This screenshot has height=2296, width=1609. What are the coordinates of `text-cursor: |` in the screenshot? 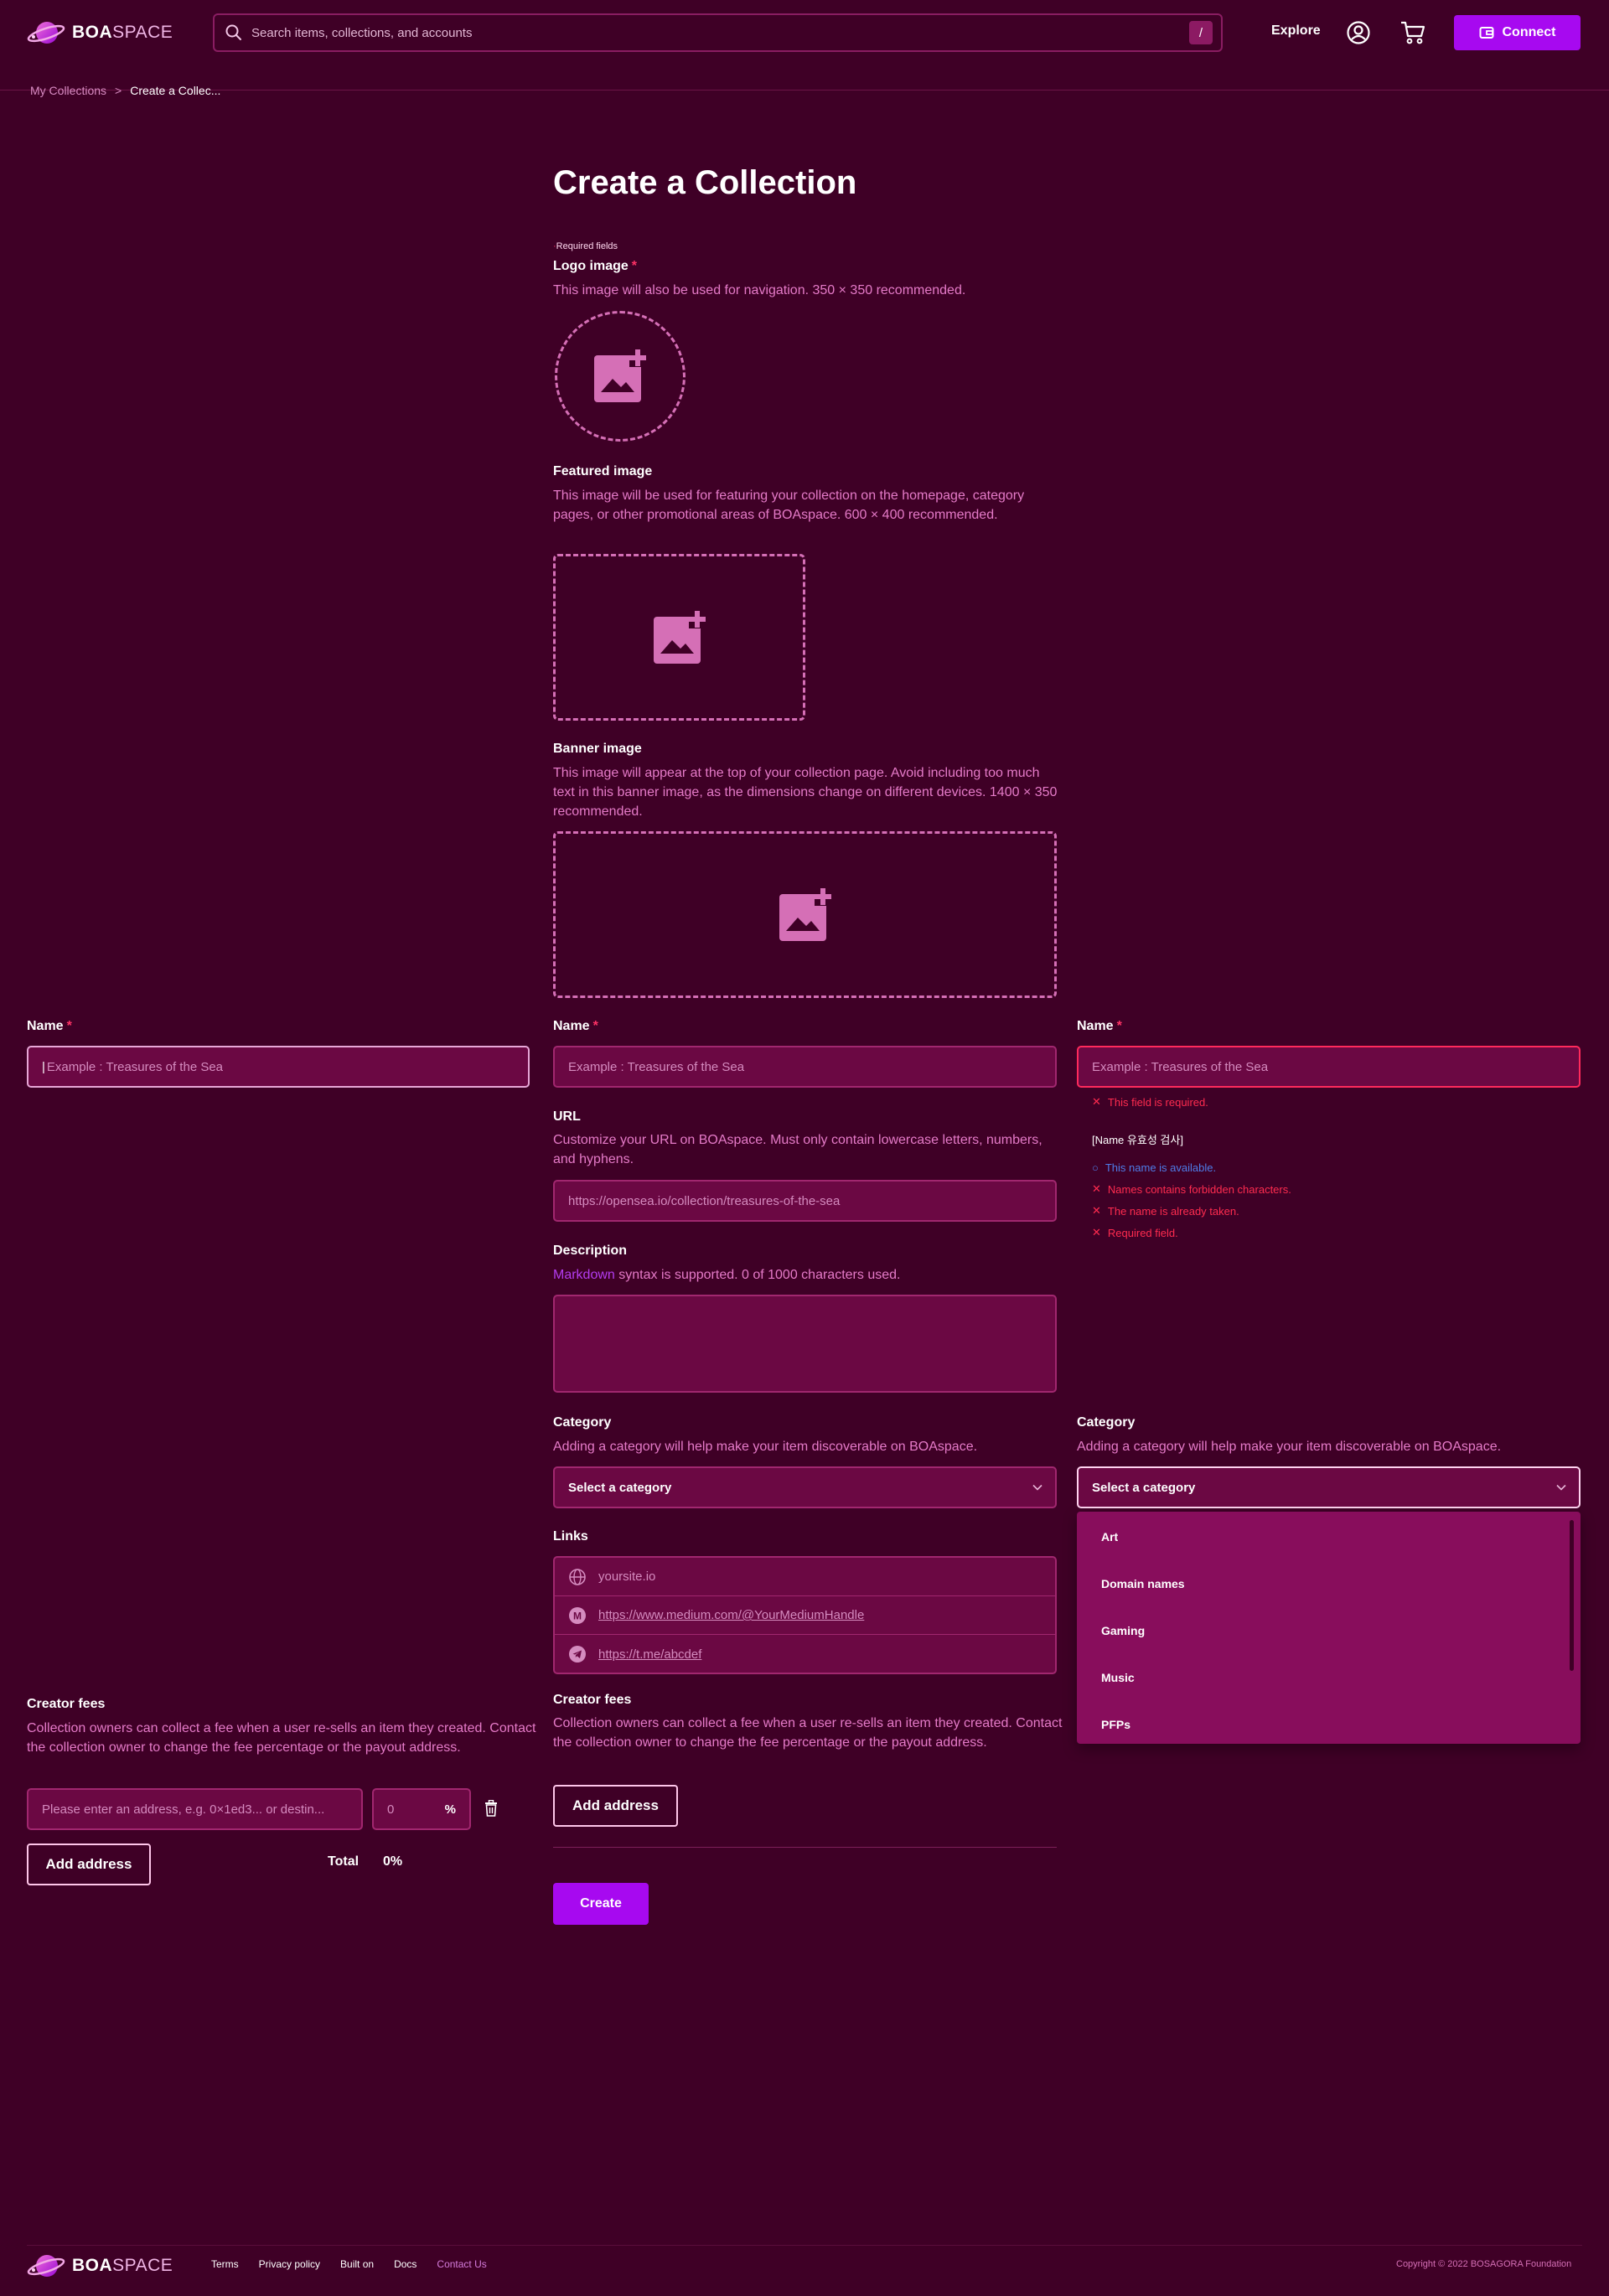 It's located at (43, 1067).